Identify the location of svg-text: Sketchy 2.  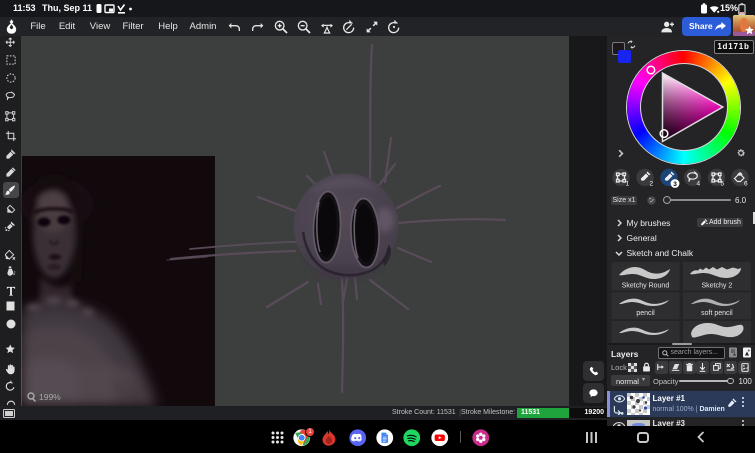
(717, 285).